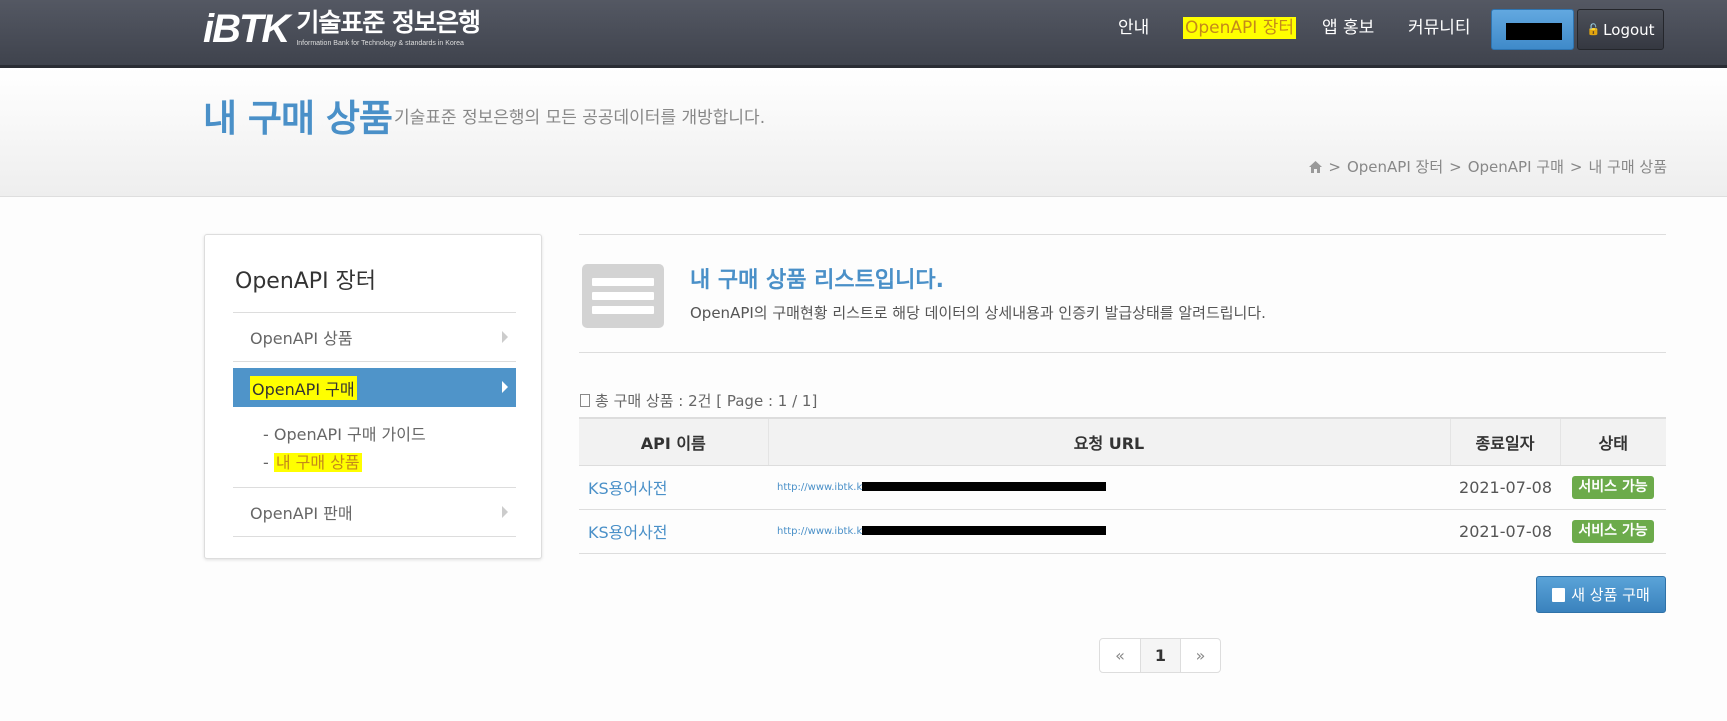 The image size is (1727, 721). I want to click on logo-mark: iBTK, so click(246, 29).